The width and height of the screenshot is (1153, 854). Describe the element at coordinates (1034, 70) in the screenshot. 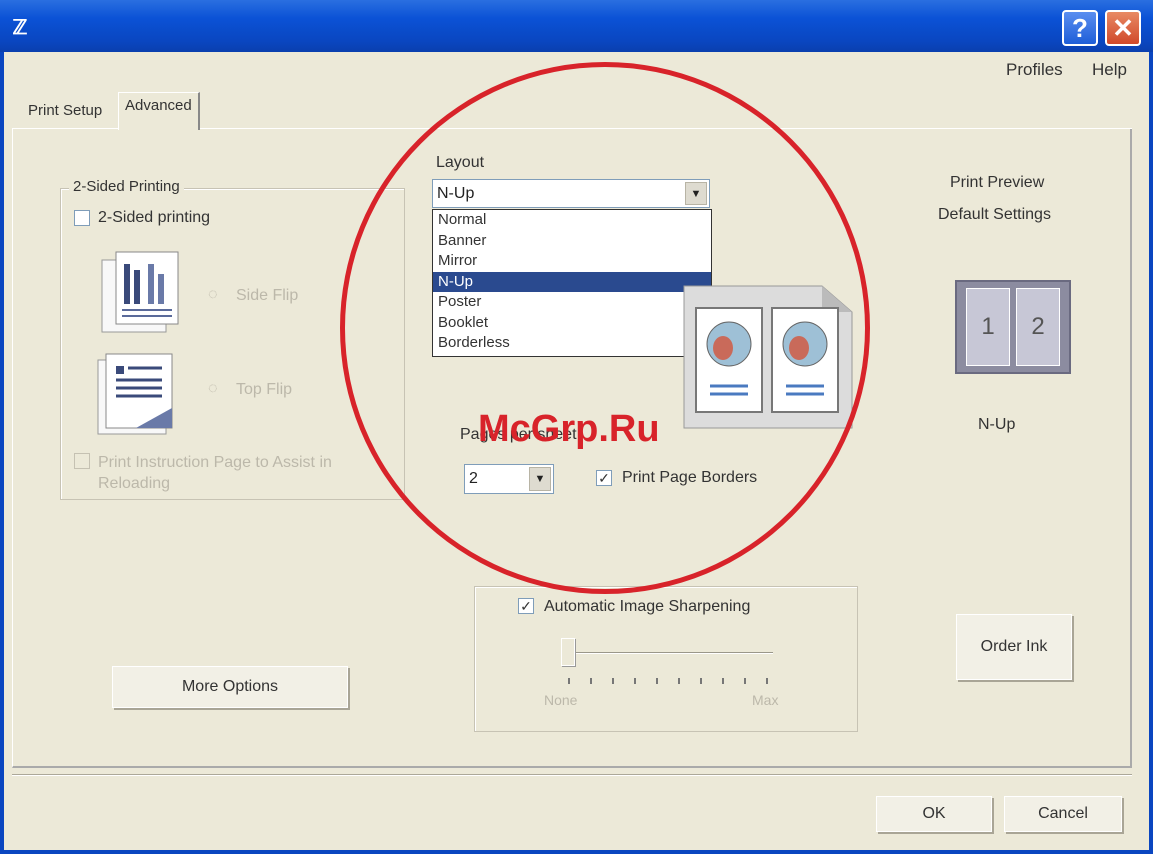

I see `menu-profiles: Profiles` at that location.